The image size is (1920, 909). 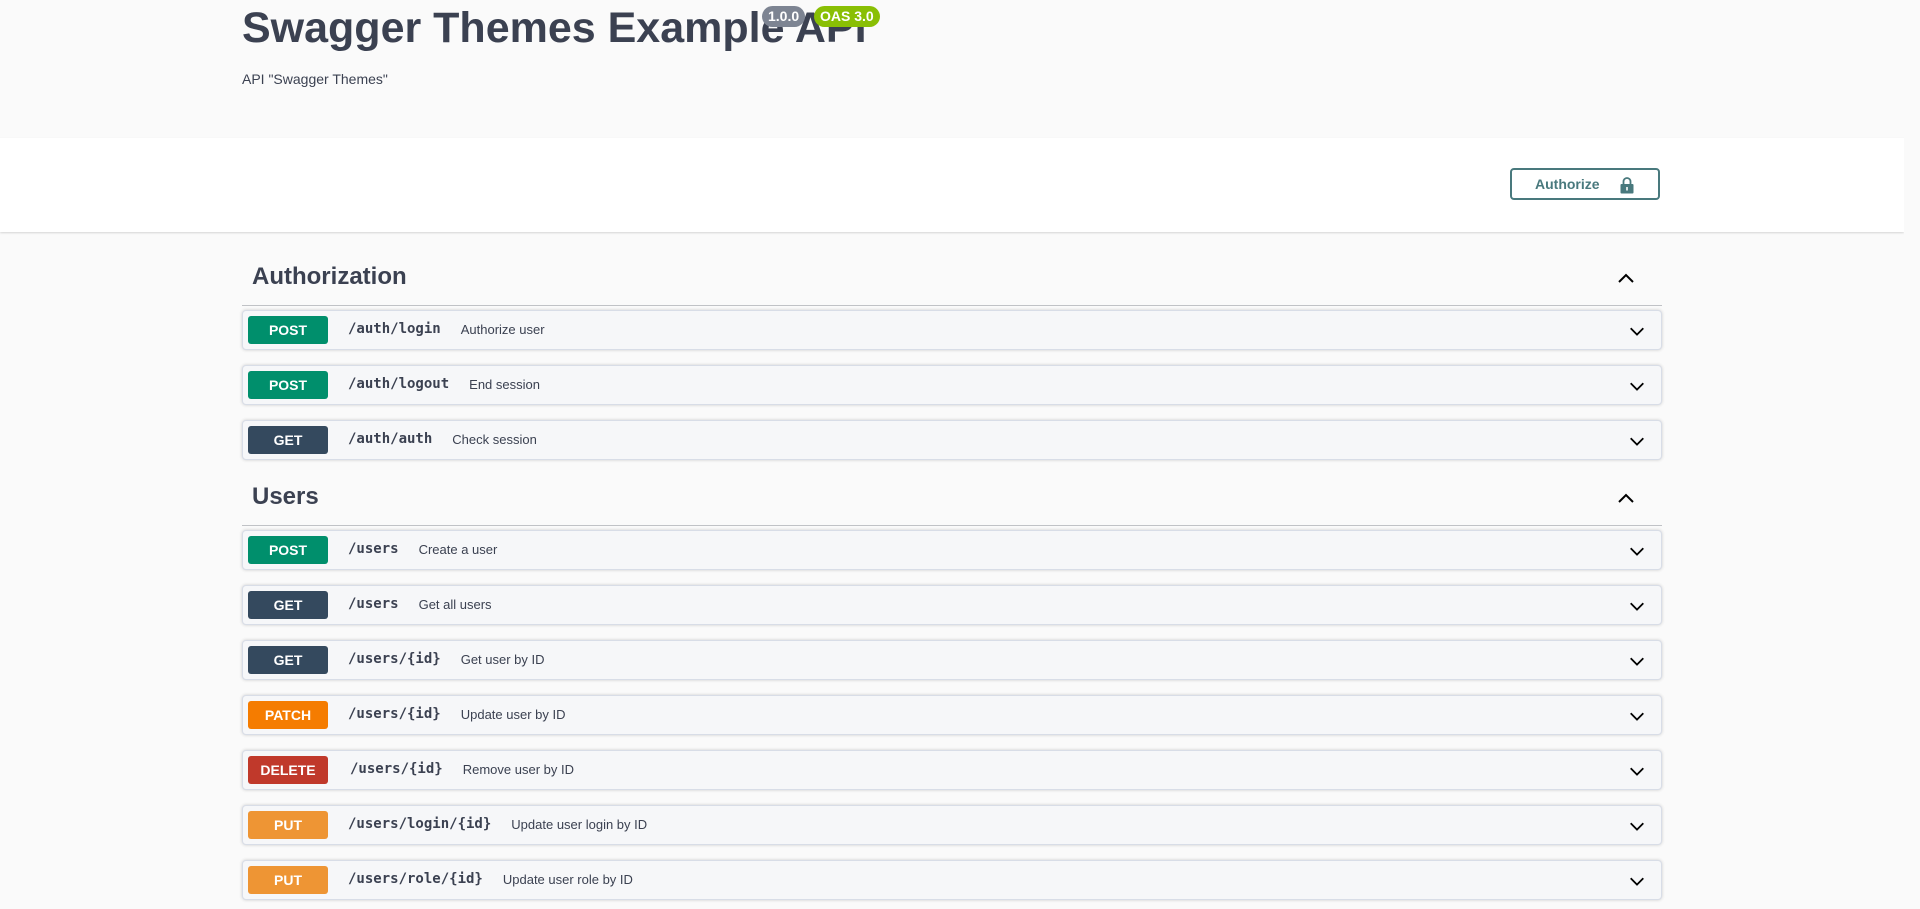 What do you see at coordinates (394, 329) in the screenshot?
I see `operation-path: /auth/login` at bounding box center [394, 329].